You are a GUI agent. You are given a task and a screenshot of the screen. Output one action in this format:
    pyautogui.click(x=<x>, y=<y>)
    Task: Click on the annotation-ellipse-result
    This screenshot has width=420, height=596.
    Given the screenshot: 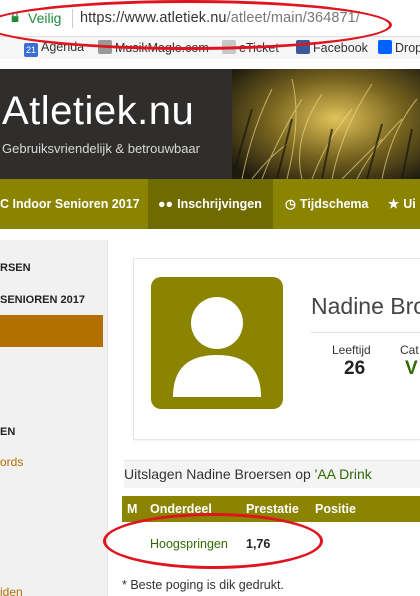 What is the action you would take?
    pyautogui.click(x=213, y=541)
    